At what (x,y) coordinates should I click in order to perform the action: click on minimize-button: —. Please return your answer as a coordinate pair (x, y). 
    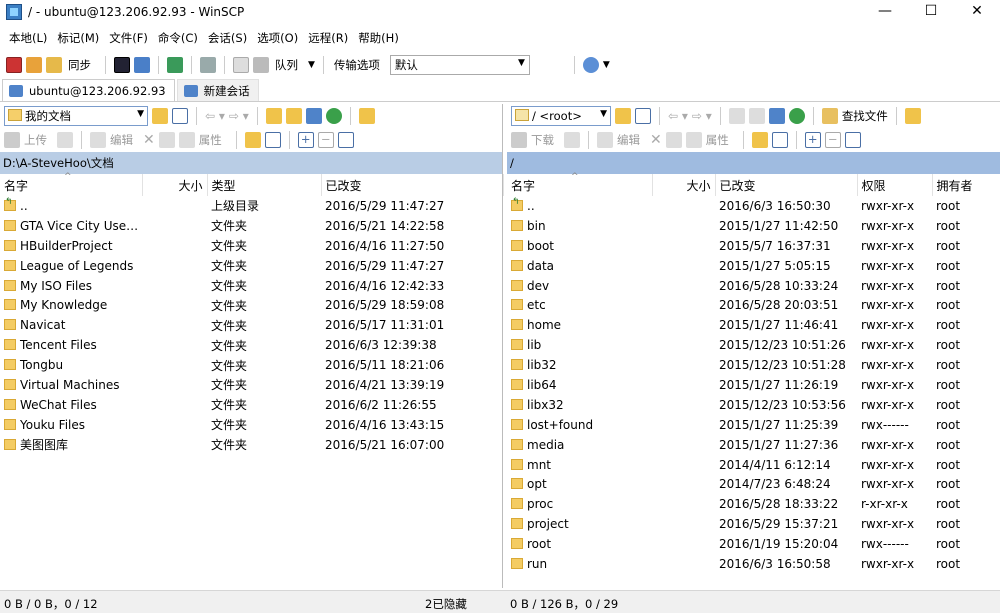
    Looking at the image, I should click on (885, 12).